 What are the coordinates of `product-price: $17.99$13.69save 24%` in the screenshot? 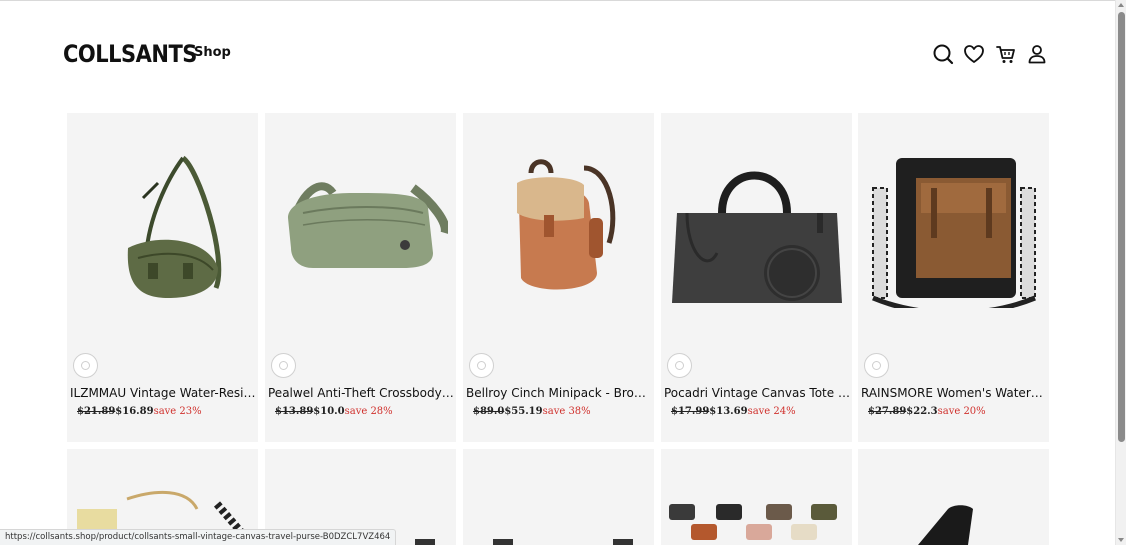 It's located at (733, 411).